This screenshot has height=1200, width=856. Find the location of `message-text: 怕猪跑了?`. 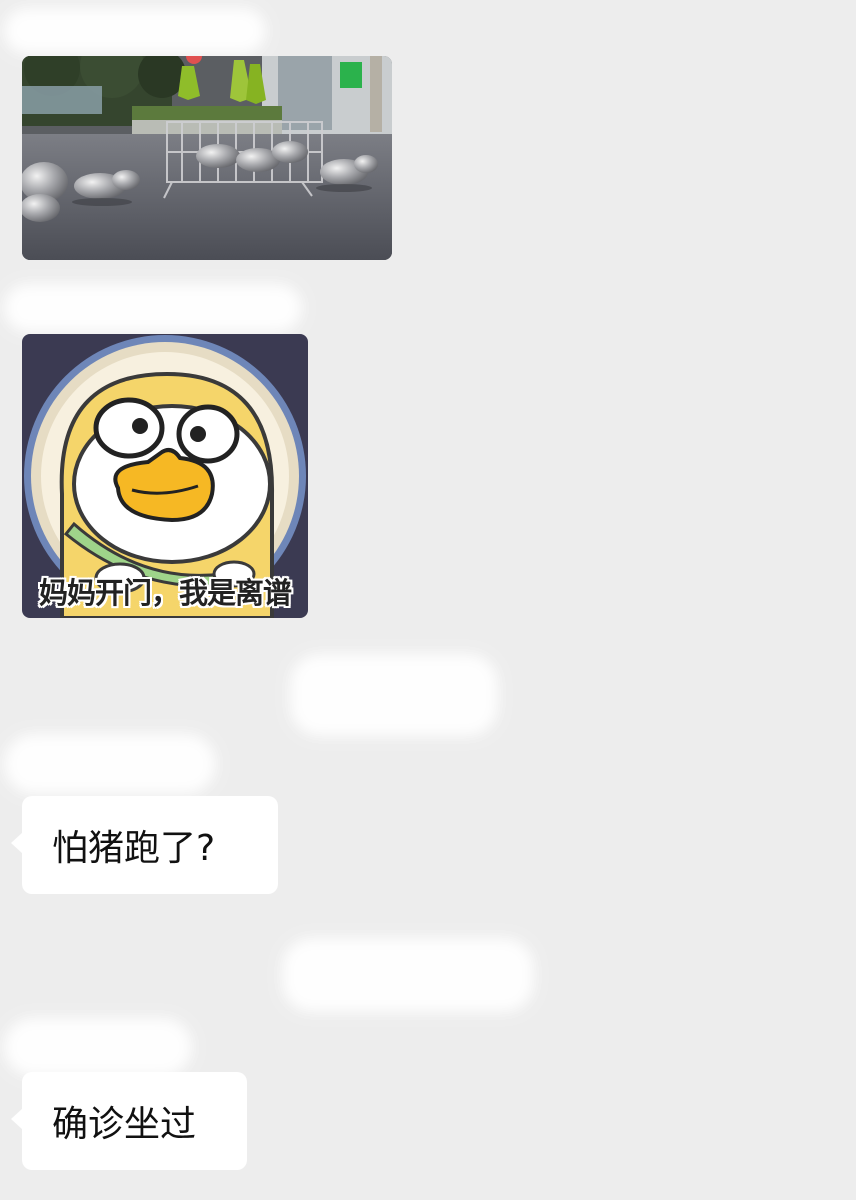

message-text: 怕猪跑了? is located at coordinates (134, 848).